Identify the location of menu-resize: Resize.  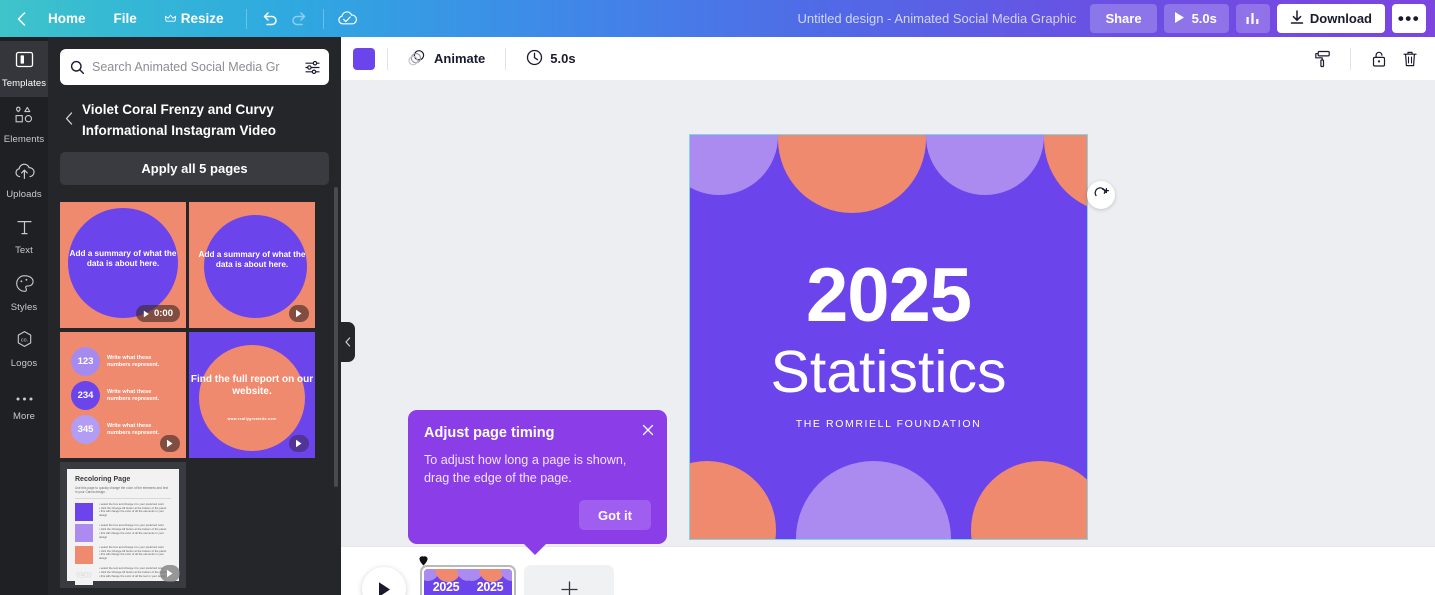
(194, 19).